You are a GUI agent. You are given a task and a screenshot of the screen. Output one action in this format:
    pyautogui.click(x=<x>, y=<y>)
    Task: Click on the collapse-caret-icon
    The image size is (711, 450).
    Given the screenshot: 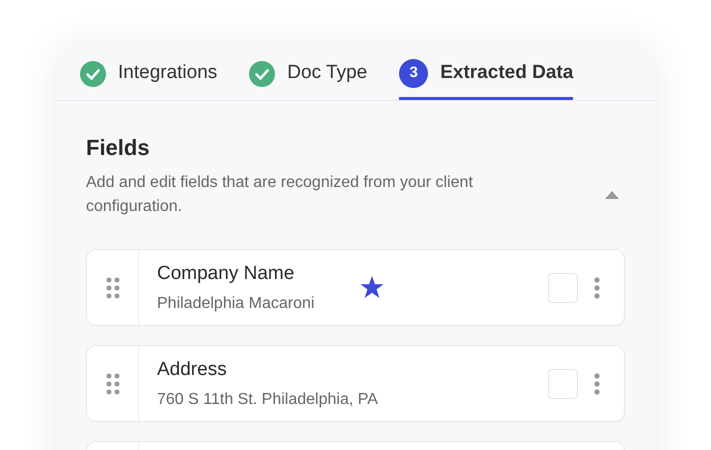 What is the action you would take?
    pyautogui.click(x=612, y=195)
    